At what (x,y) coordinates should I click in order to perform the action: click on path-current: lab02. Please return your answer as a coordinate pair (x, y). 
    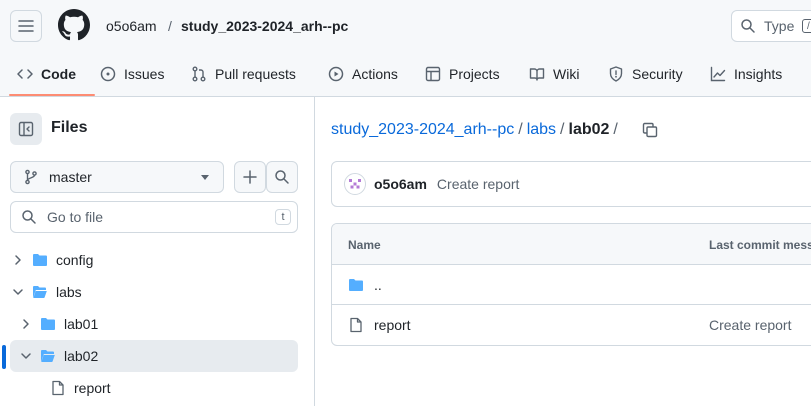
    Looking at the image, I should click on (589, 129).